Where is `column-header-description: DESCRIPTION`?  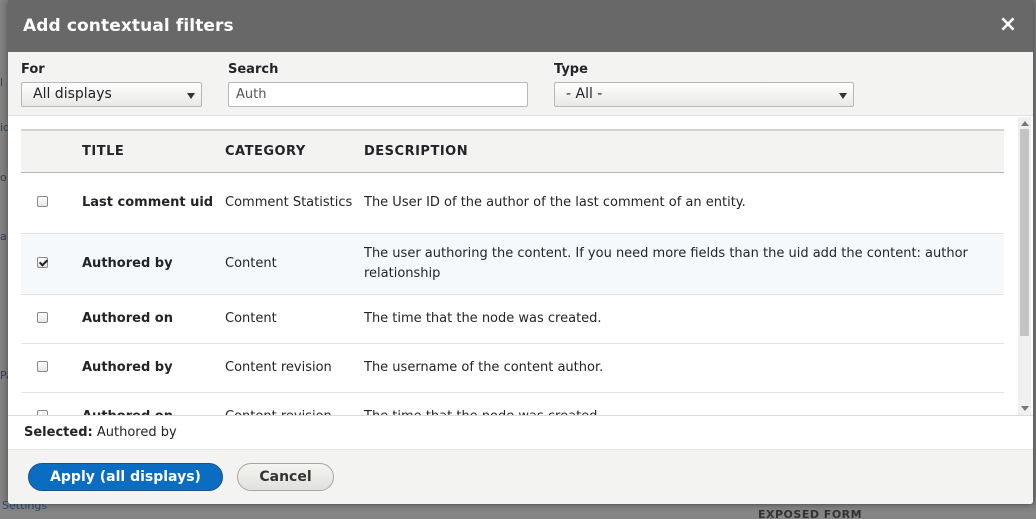 column-header-description: DESCRIPTION is located at coordinates (416, 151).